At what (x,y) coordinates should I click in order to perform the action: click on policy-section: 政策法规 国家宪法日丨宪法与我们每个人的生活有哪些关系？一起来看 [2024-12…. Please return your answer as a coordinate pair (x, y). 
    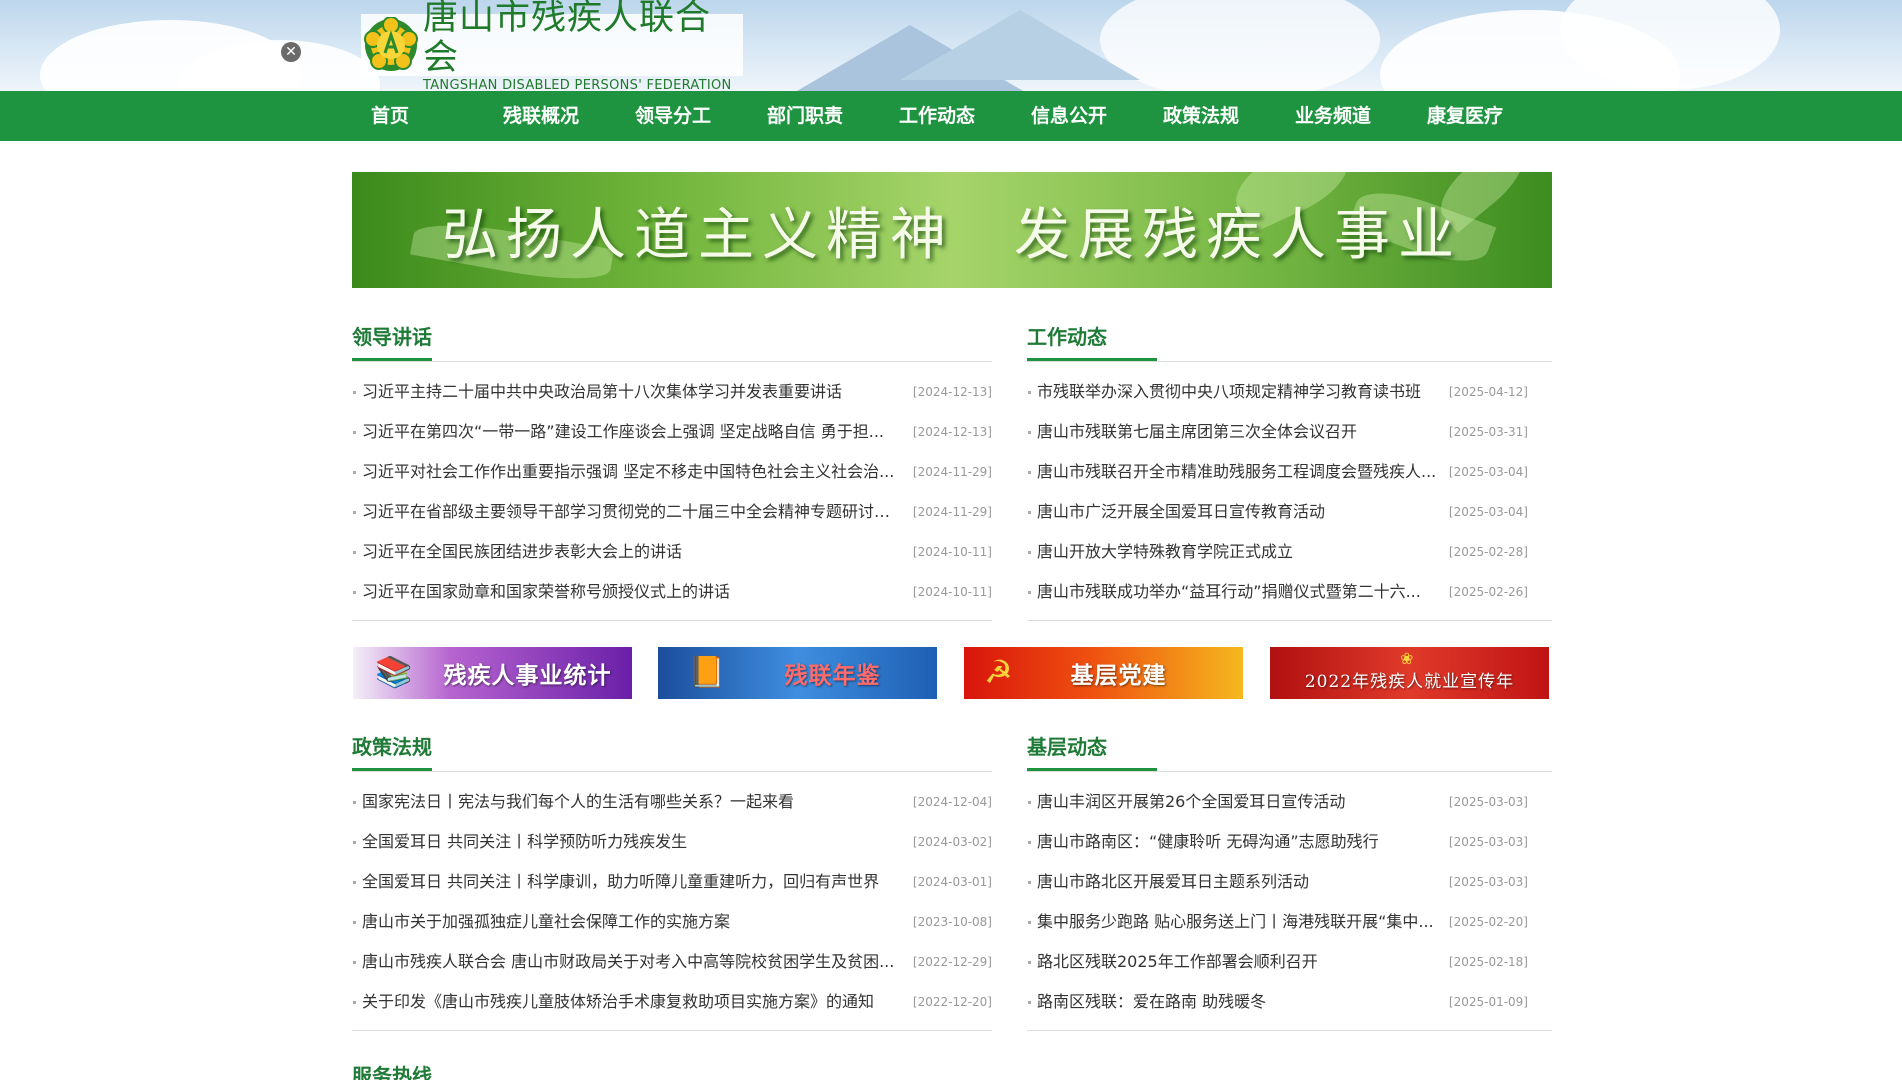
    Looking at the image, I should click on (672, 879).